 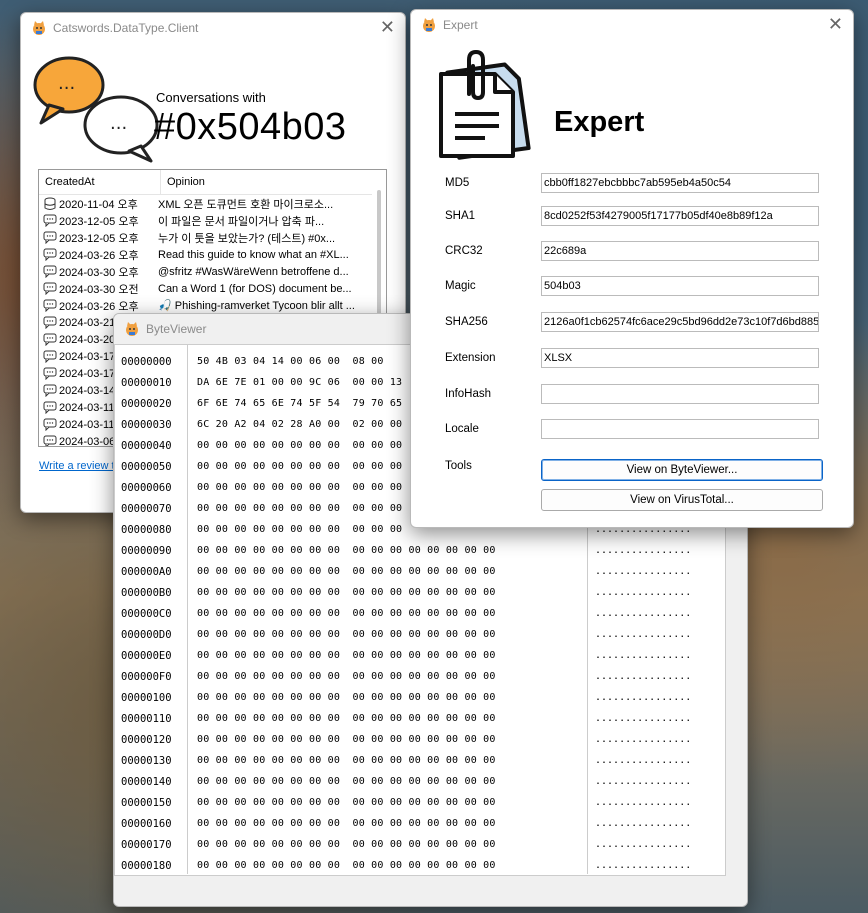 What do you see at coordinates (146, 529) in the screenshot?
I see `hex-address: 00000080` at bounding box center [146, 529].